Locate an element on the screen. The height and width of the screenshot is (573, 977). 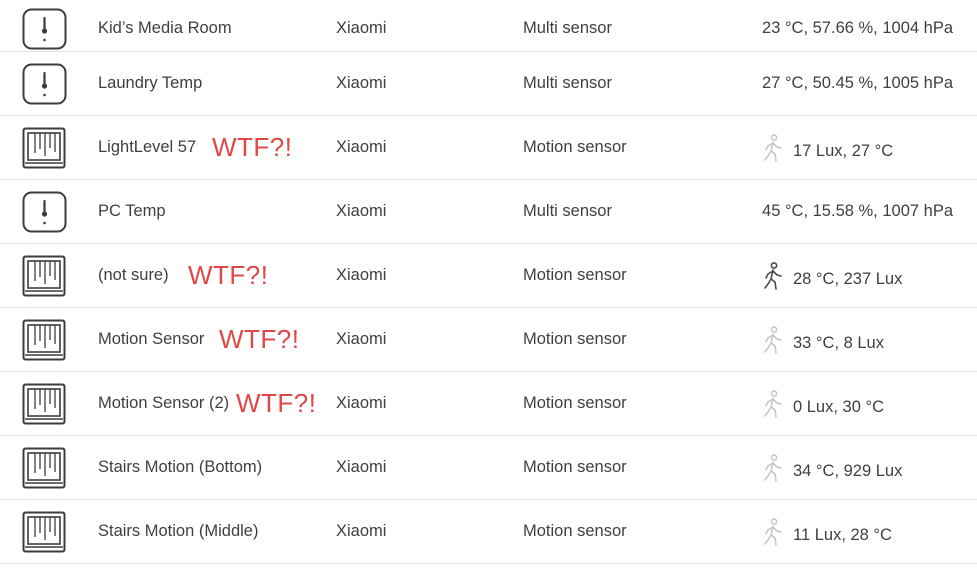
device-state: 34 °C, 929 Lux is located at coordinates (832, 468).